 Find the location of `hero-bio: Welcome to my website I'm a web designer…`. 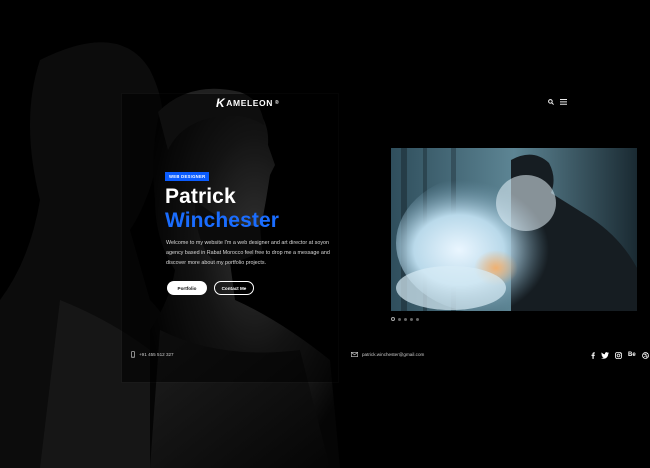

hero-bio: Welcome to my website I'm a web designer… is located at coordinates (248, 253).